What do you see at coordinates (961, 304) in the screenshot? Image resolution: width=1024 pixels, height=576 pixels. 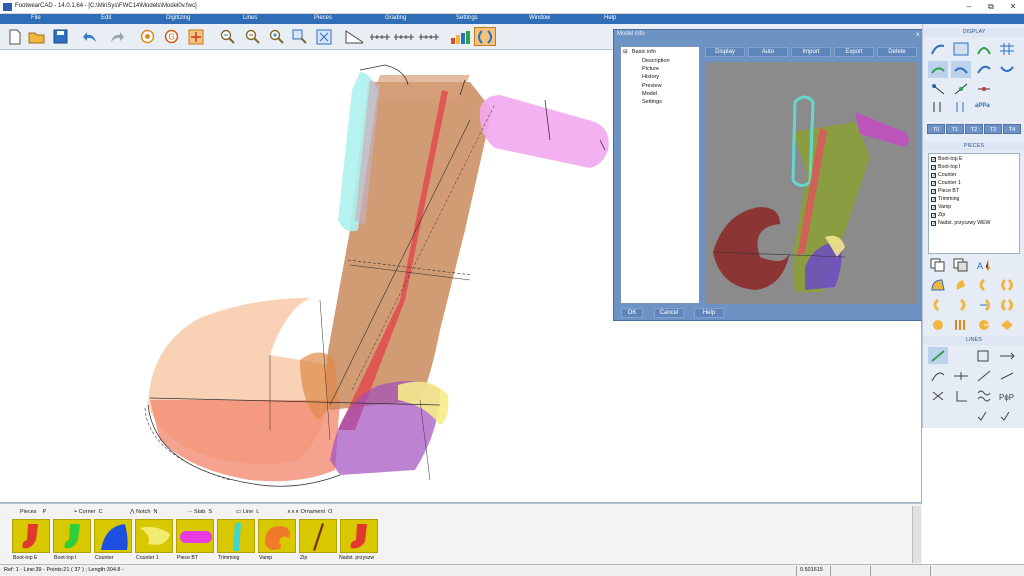 I see `piece-op-6-icon` at bounding box center [961, 304].